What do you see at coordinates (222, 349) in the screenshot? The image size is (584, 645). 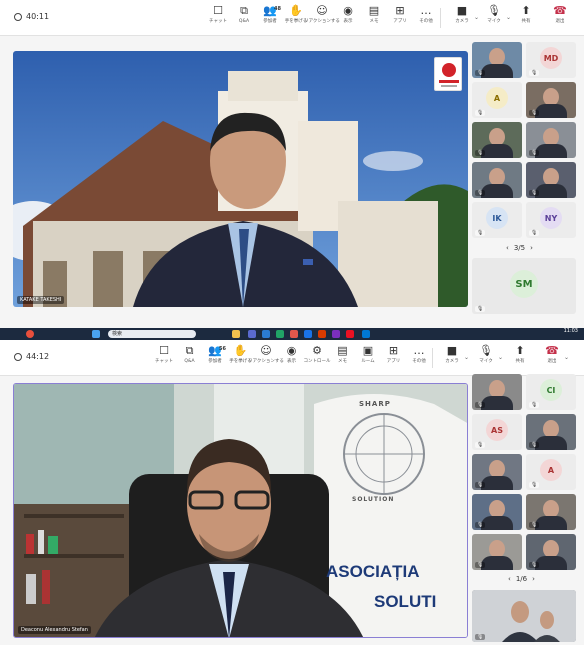 I see `participant-count: 56` at bounding box center [222, 349].